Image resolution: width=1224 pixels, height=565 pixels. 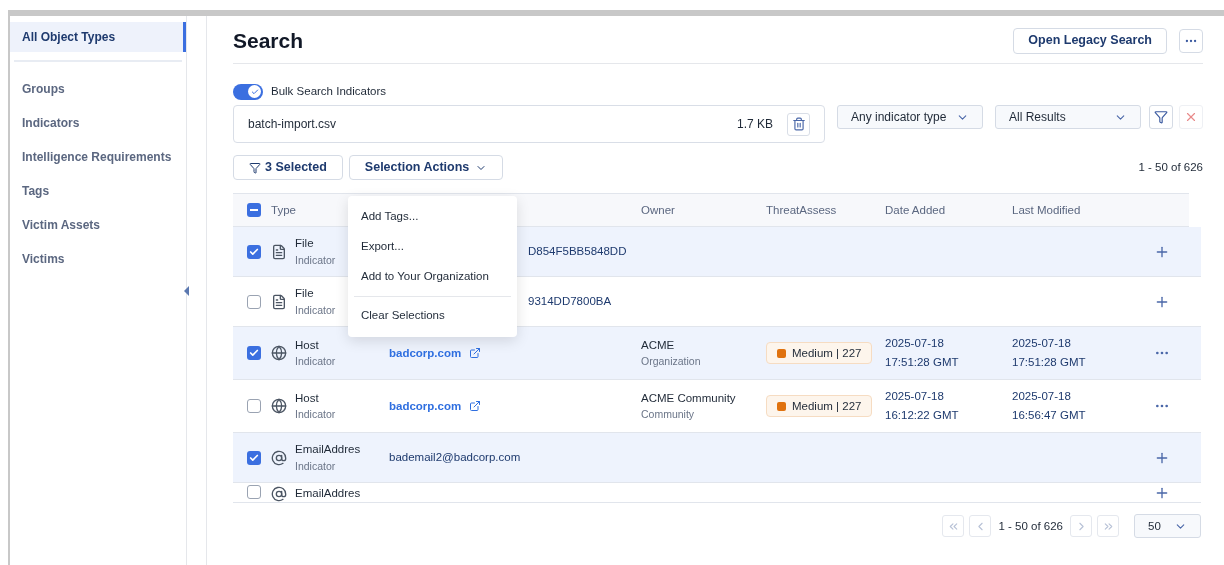 I want to click on file-name: batch-import.csv, so click(x=293, y=125).